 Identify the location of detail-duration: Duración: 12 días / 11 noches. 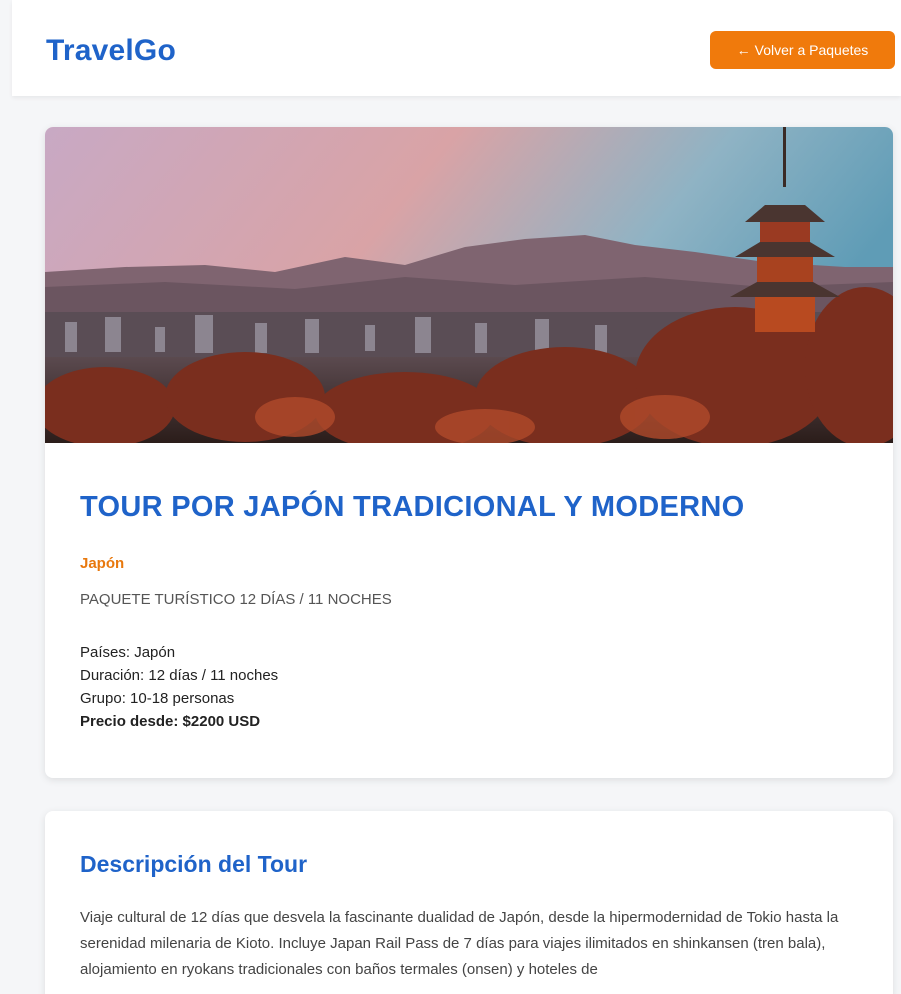
(179, 675).